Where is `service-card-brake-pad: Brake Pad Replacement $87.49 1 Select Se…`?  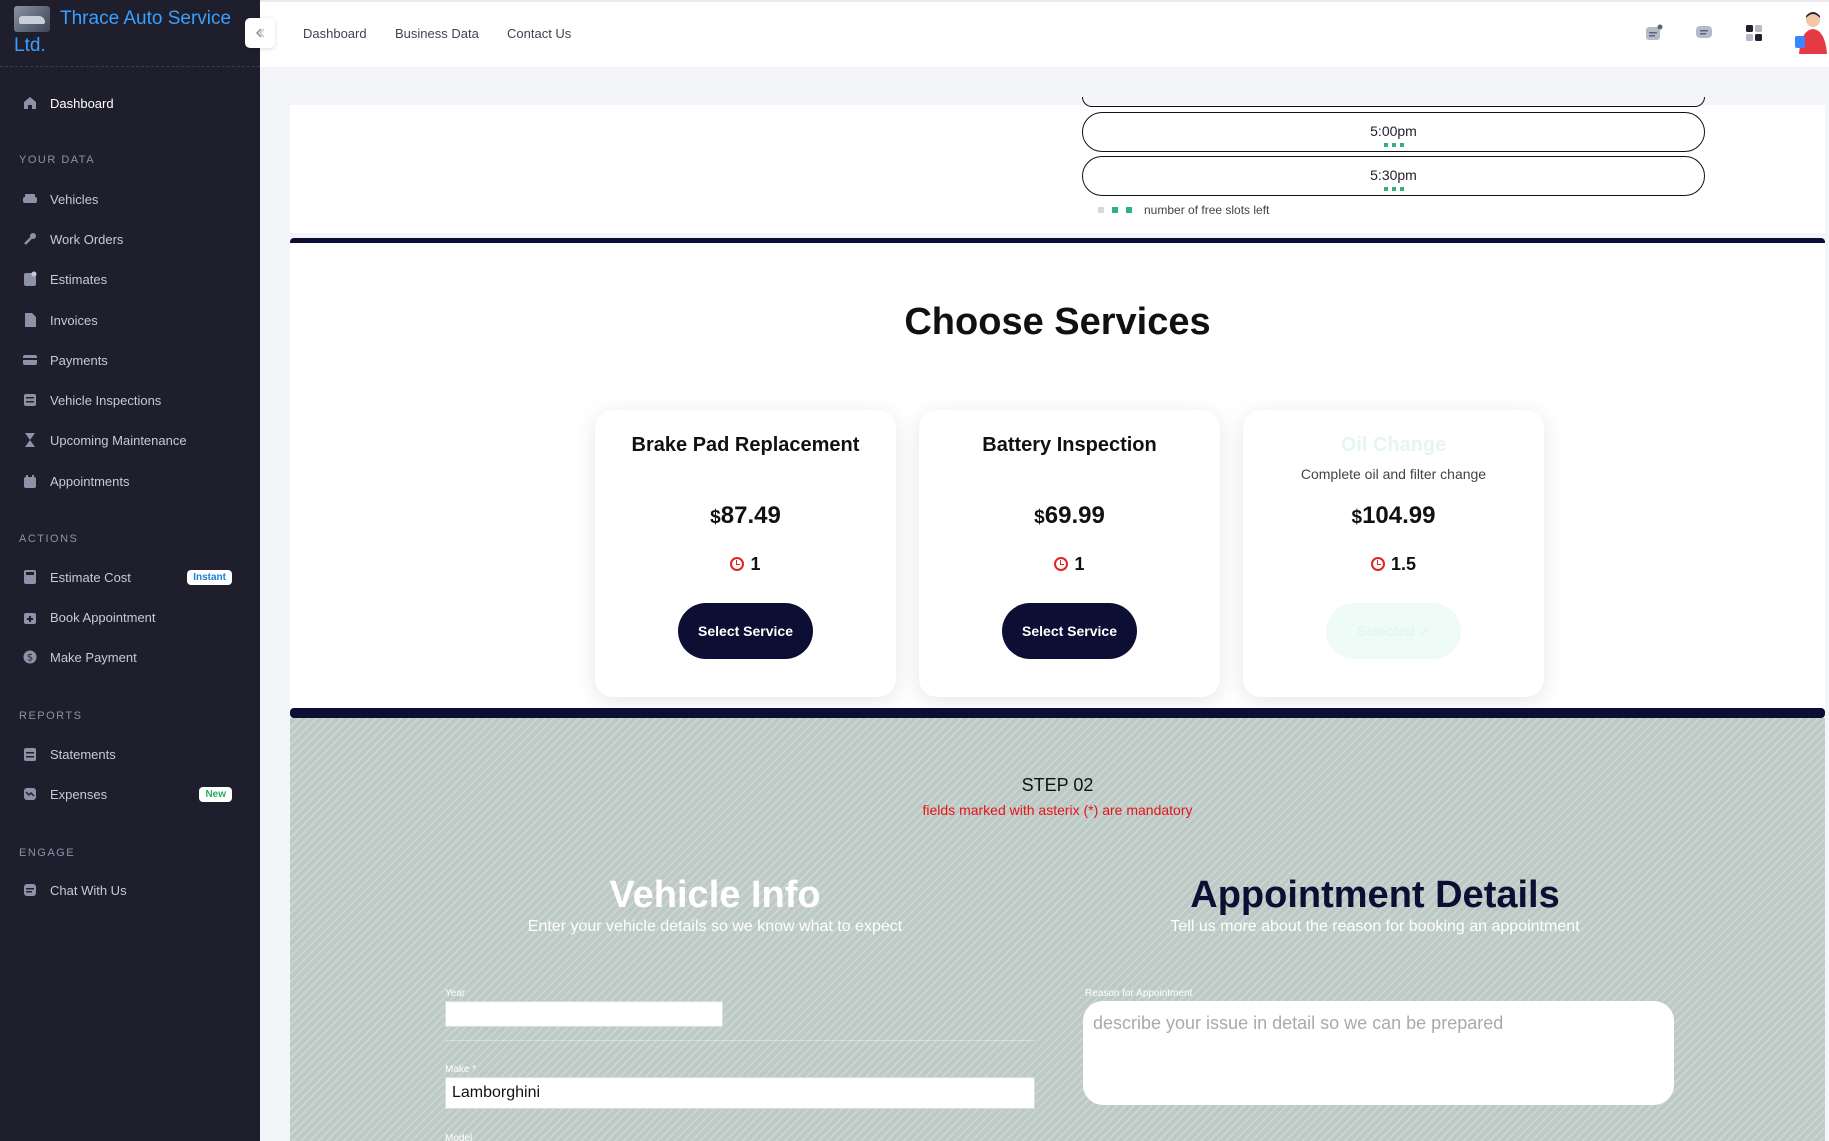
service-card-brake-pad: Brake Pad Replacement $87.49 1 Select Se… is located at coordinates (745, 553).